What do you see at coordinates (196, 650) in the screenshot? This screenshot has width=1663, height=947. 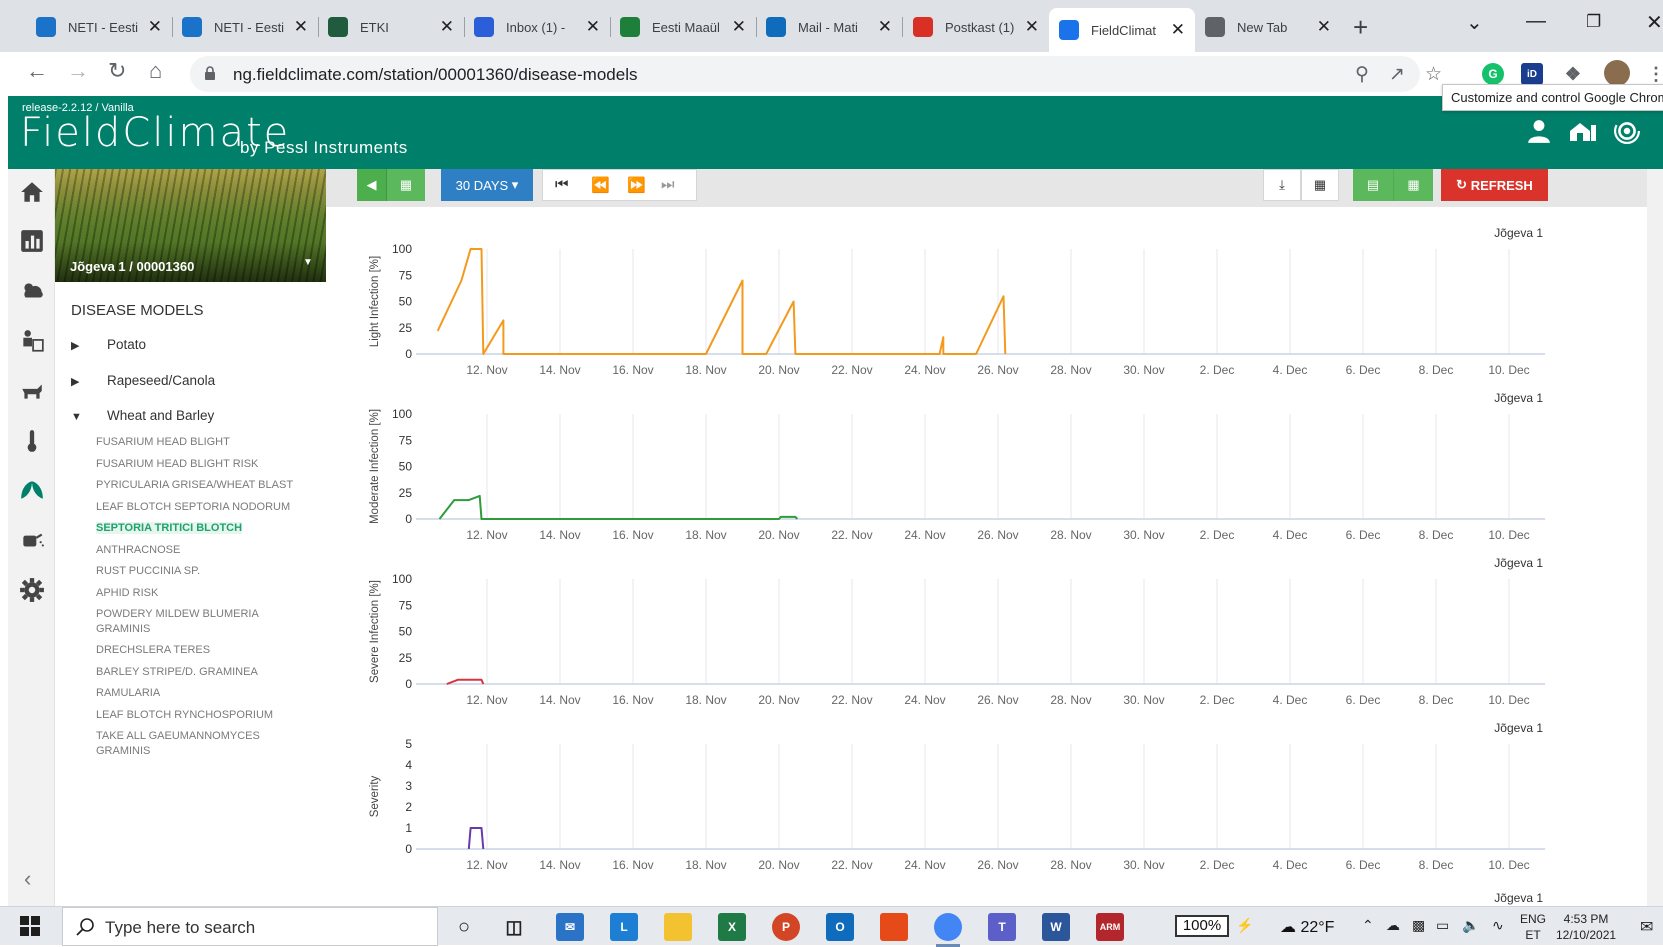 I see `model-item: DRECHSLERA TERES` at bounding box center [196, 650].